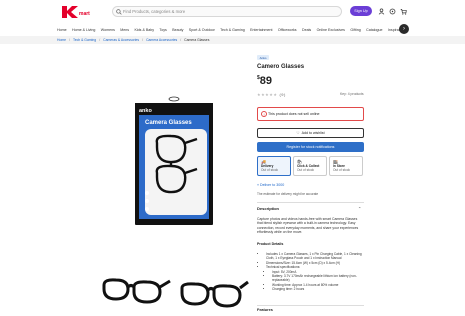 Image resolution: width=465 pixels, height=316 pixels. I want to click on breadcrumb-cameras: Cameras & Accessories, so click(121, 40).